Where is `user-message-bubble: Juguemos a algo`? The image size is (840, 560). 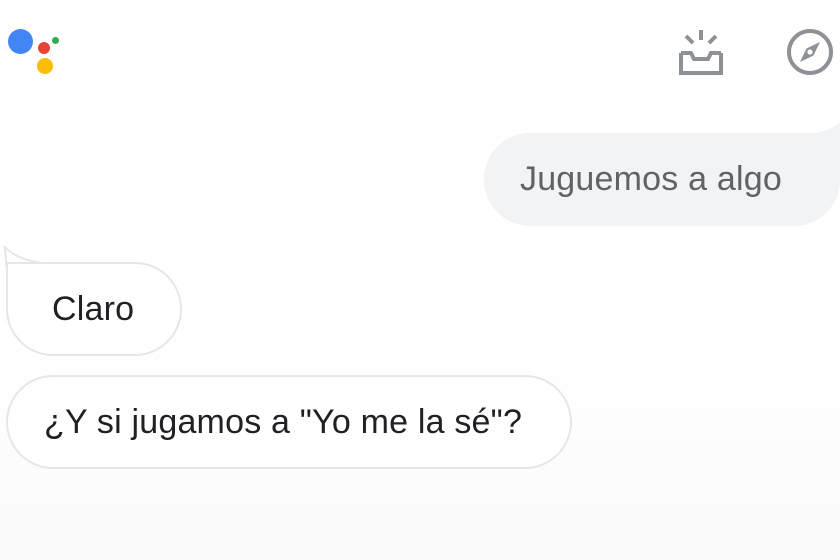
user-message-bubble: Juguemos a algo is located at coordinates (662, 179).